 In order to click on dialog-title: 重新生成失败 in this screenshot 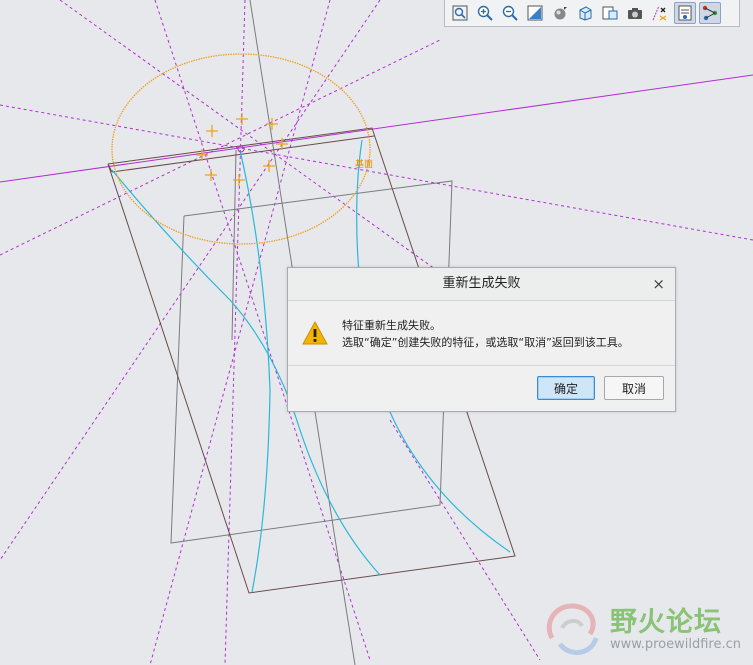, I will do `click(481, 283)`.